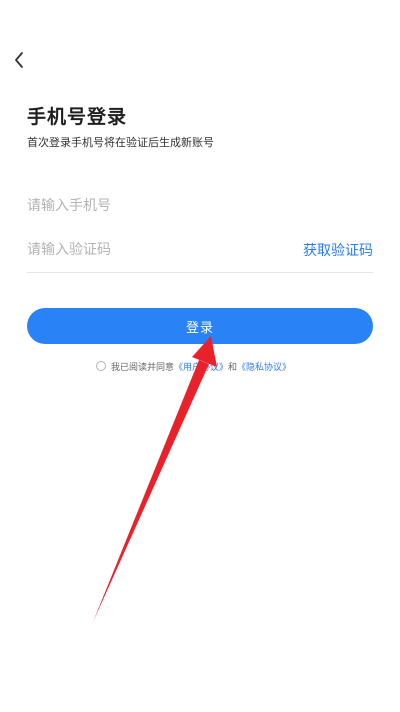 The height and width of the screenshot is (712, 400). Describe the element at coordinates (338, 250) in the screenshot. I see `get-code-button: 获取验证码` at that location.